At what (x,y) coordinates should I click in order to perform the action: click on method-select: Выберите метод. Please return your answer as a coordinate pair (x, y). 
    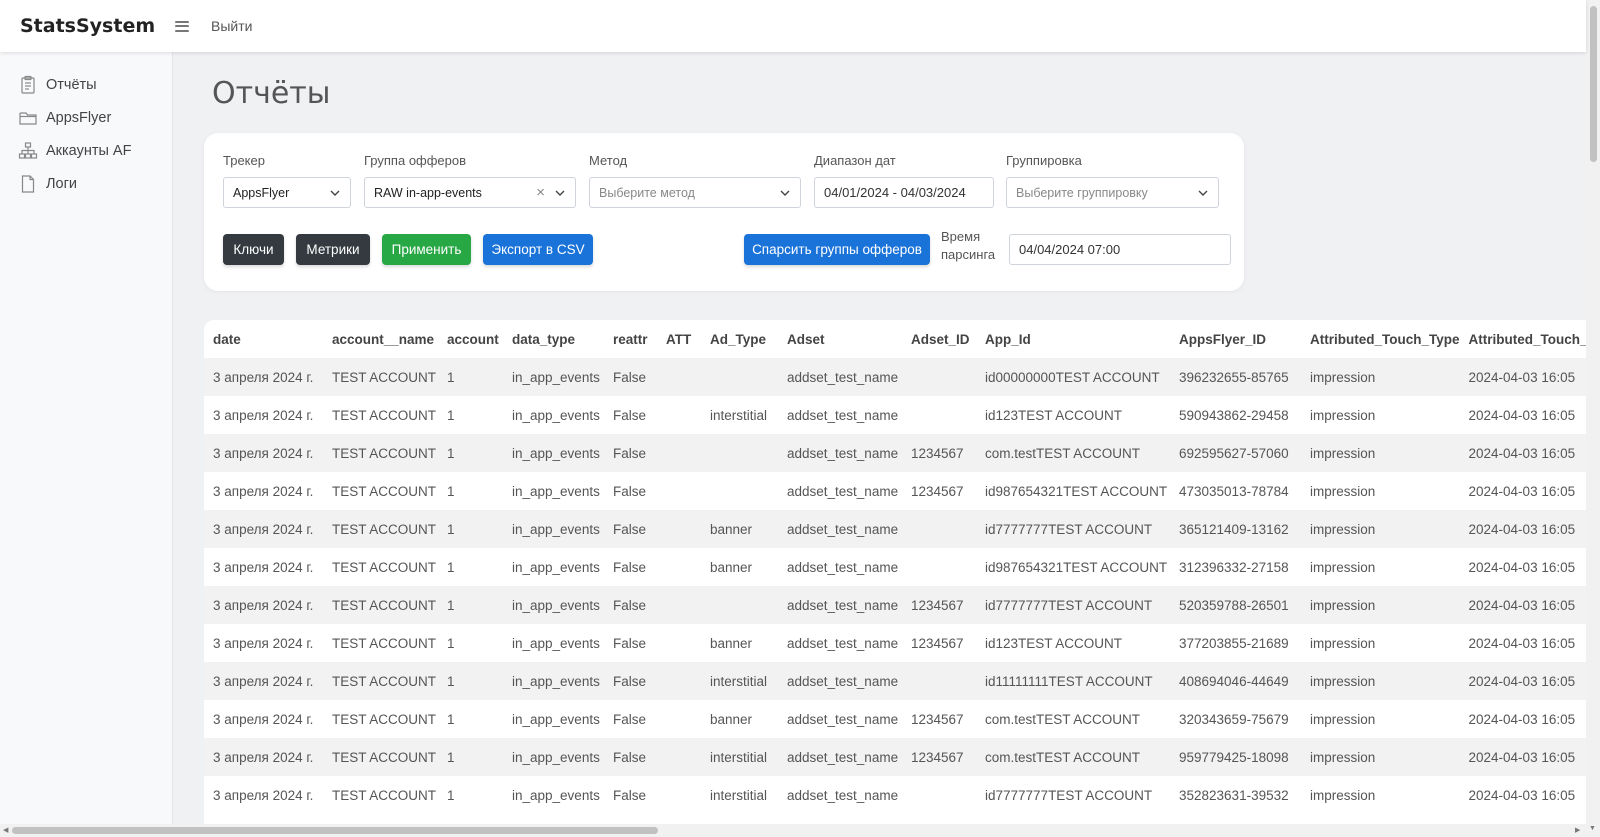
    Looking at the image, I should click on (695, 192).